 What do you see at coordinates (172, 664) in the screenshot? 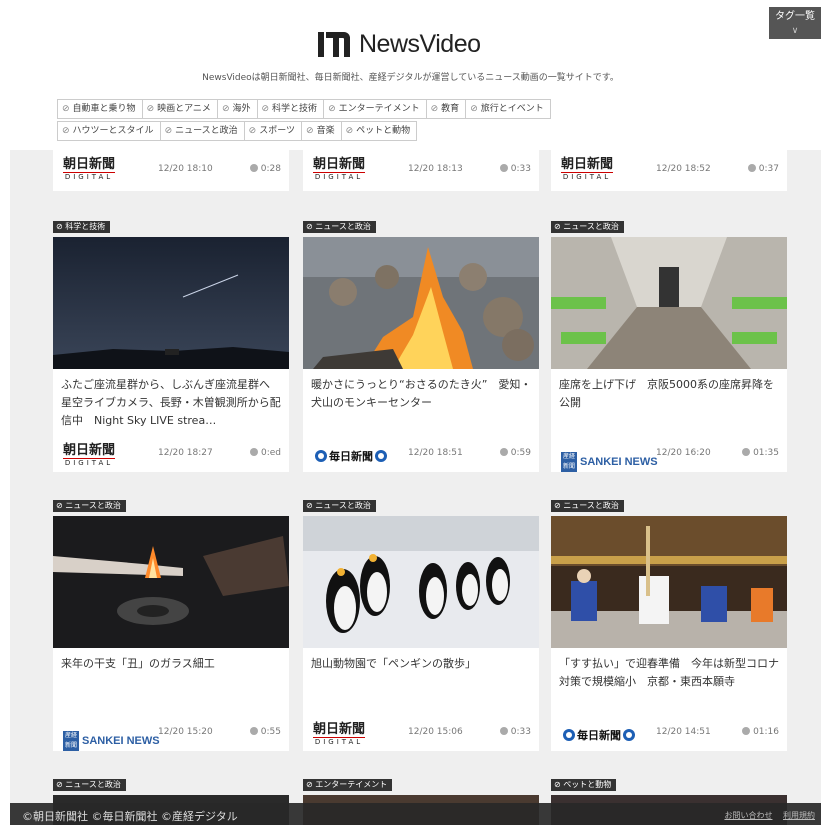
I see `video-title: 来年の干支「丑」のガラス細工` at bounding box center [172, 664].